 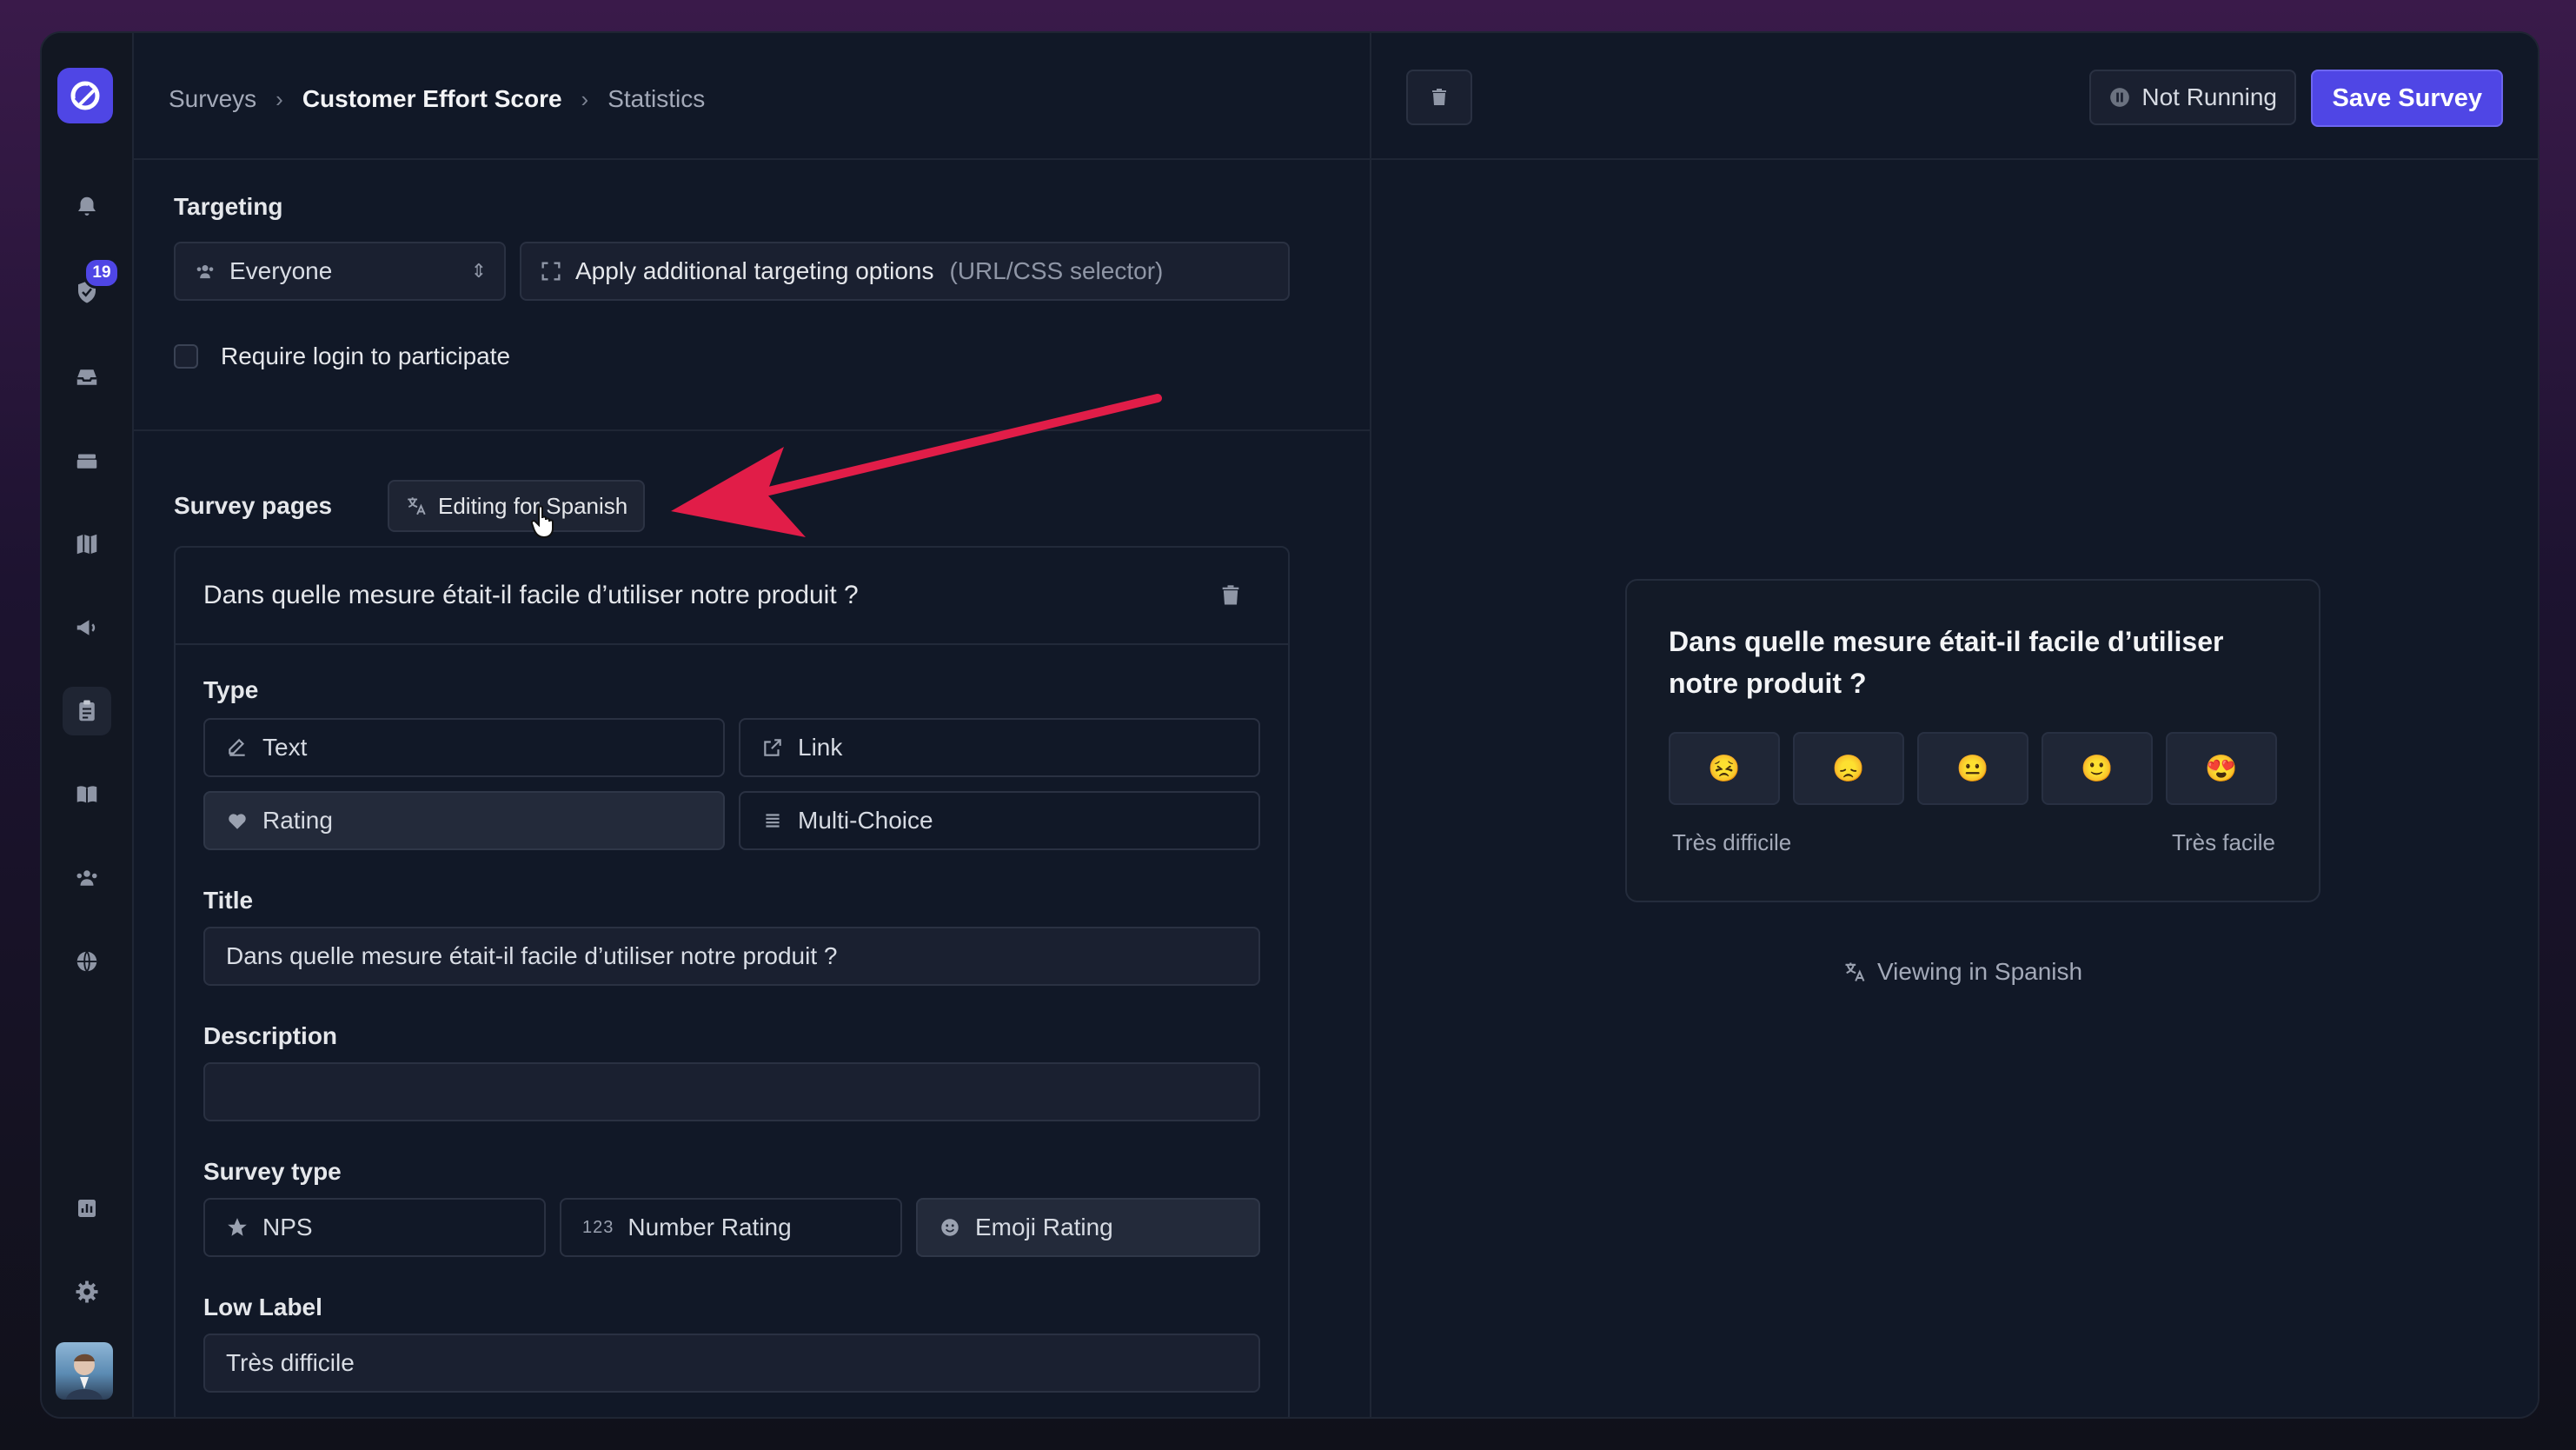 What do you see at coordinates (237, 822) in the screenshot?
I see `heart-icon` at bounding box center [237, 822].